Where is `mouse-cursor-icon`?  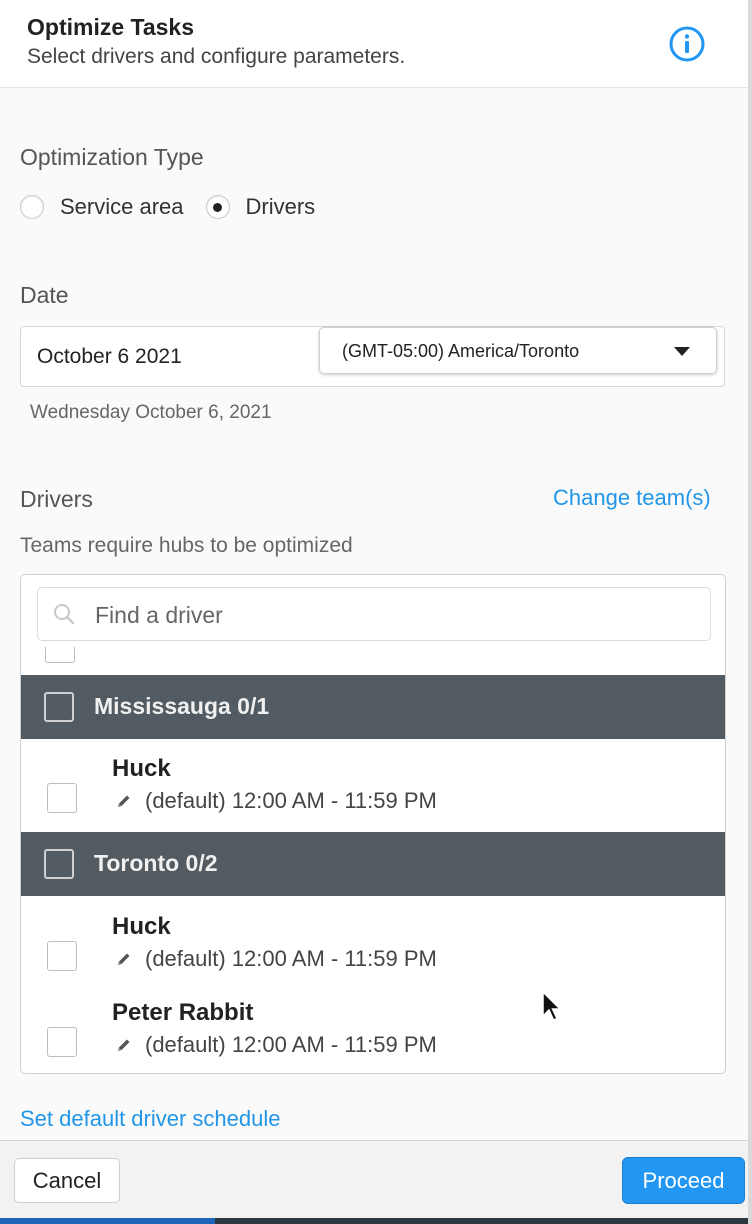 mouse-cursor-icon is located at coordinates (552, 1005).